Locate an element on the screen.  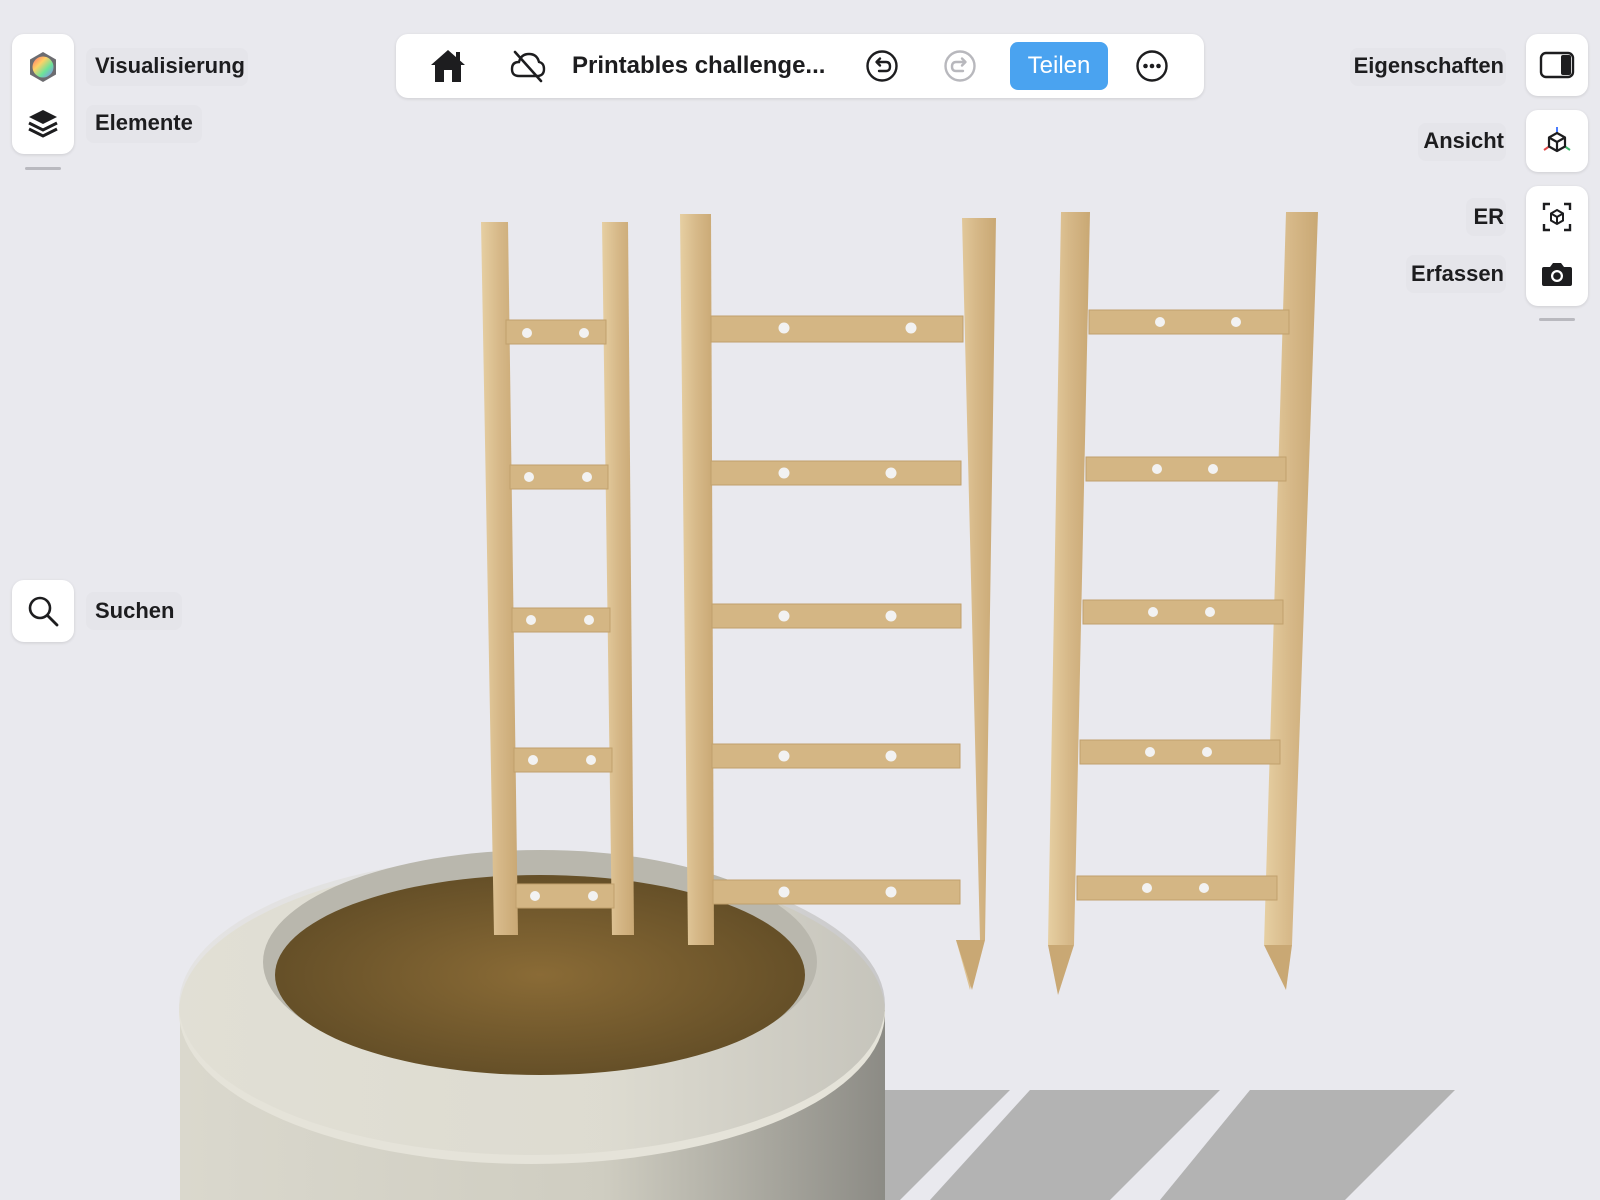
layers-icon is located at coordinates (43, 124).